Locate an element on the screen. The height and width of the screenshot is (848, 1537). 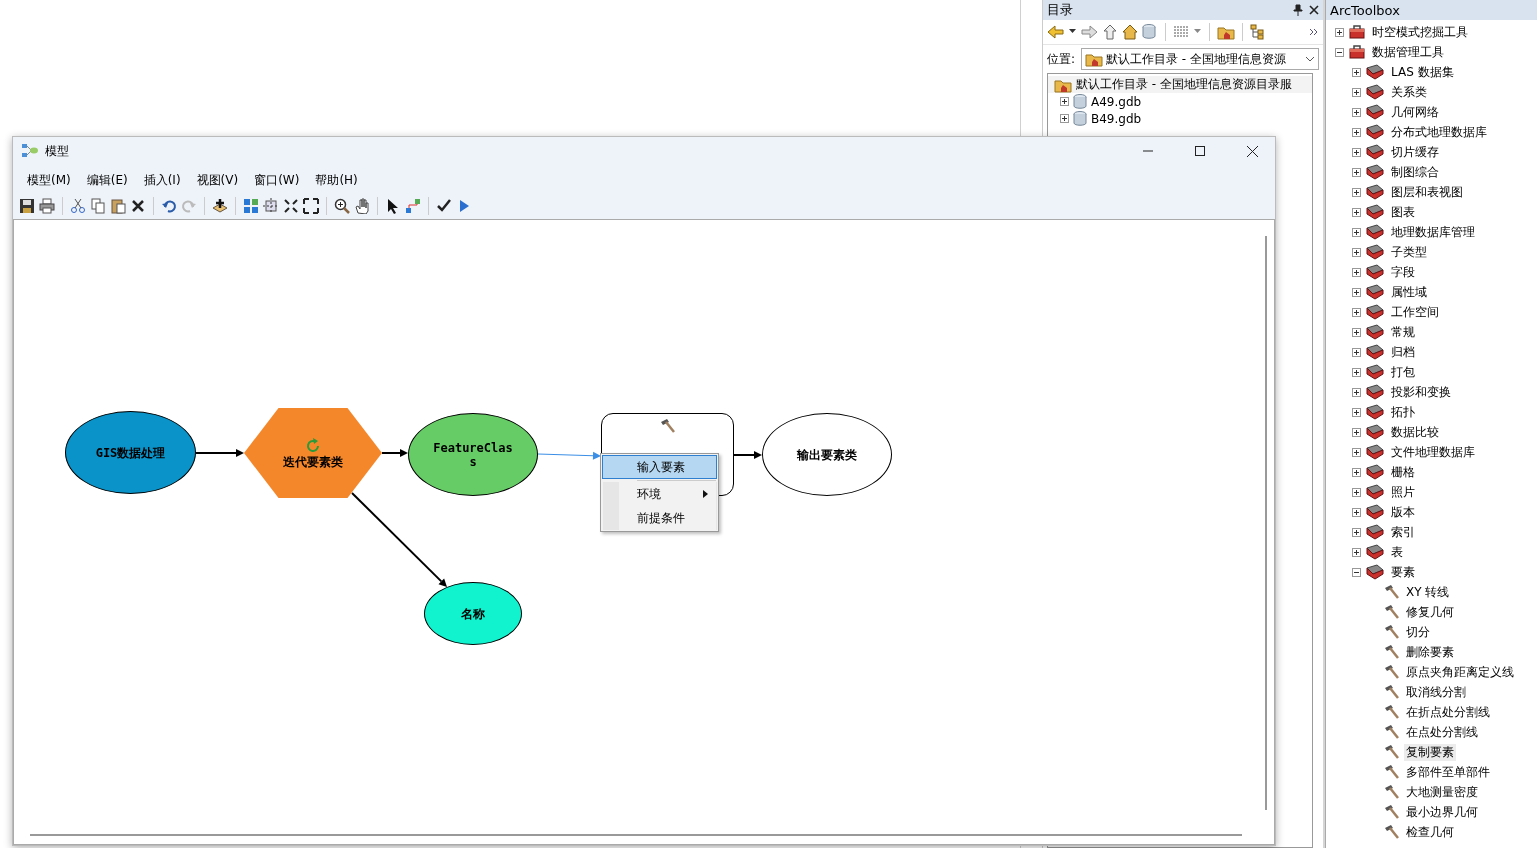
node-label: 名称 is located at coordinates (473, 613).